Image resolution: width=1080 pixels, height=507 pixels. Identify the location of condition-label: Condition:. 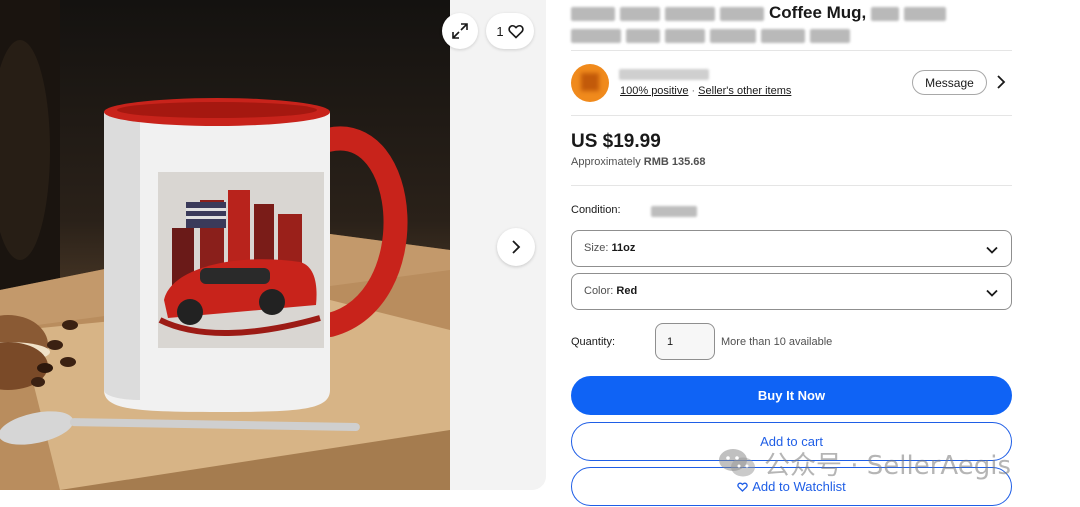
(596, 210).